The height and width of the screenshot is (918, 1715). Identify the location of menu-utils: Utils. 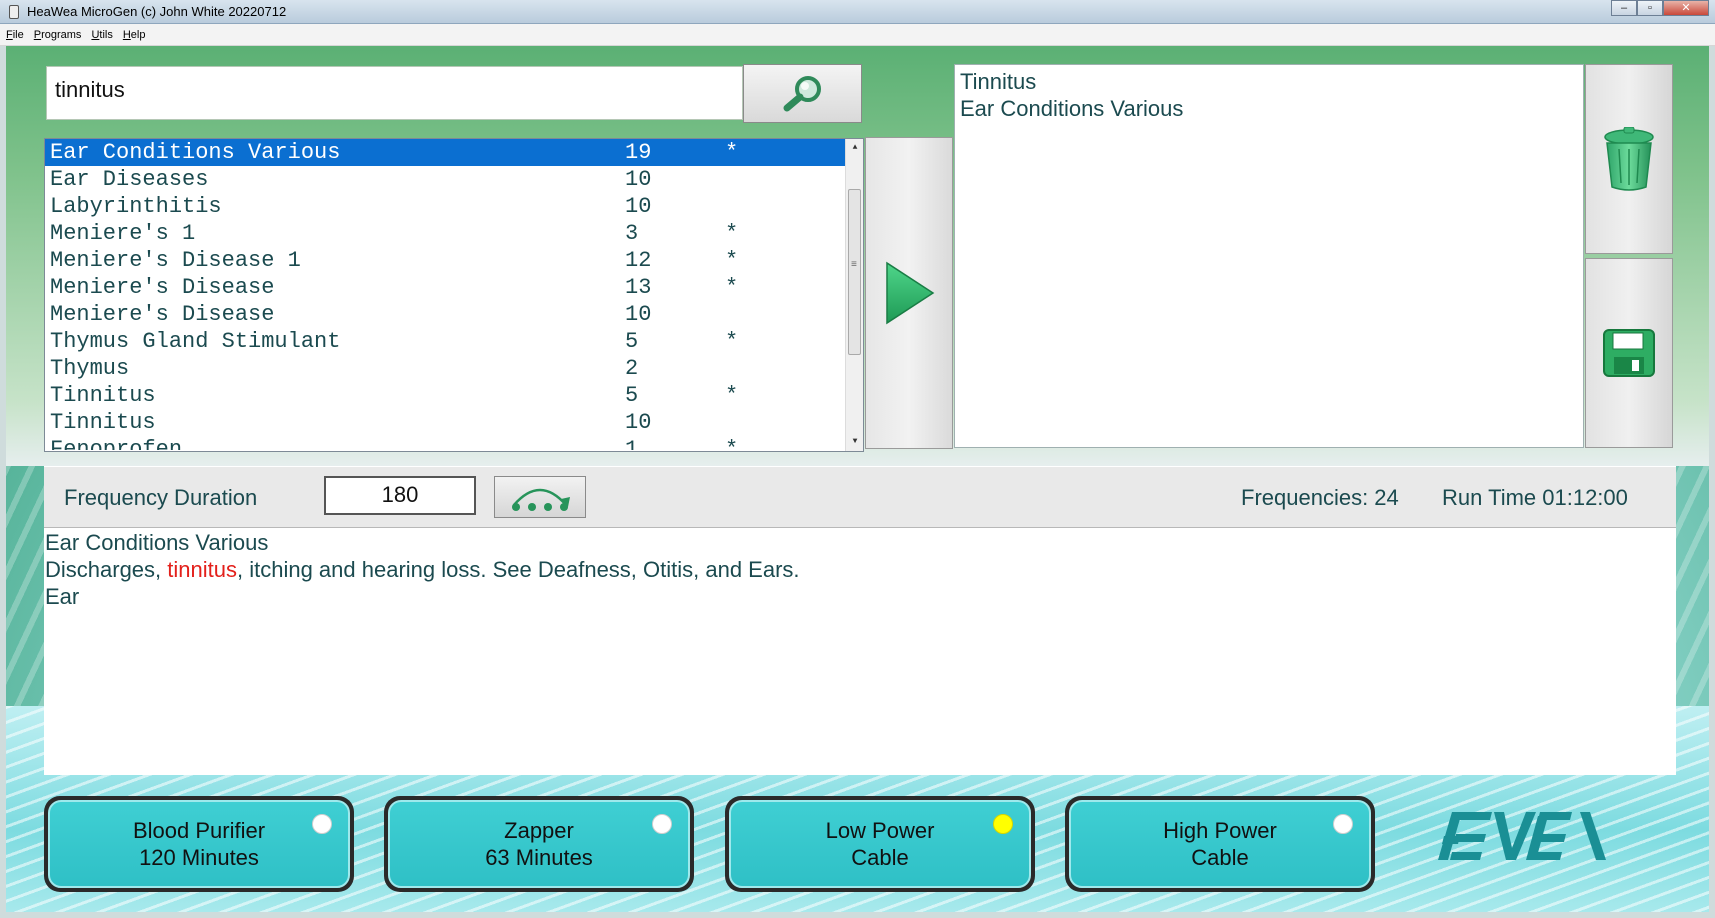
(101, 35).